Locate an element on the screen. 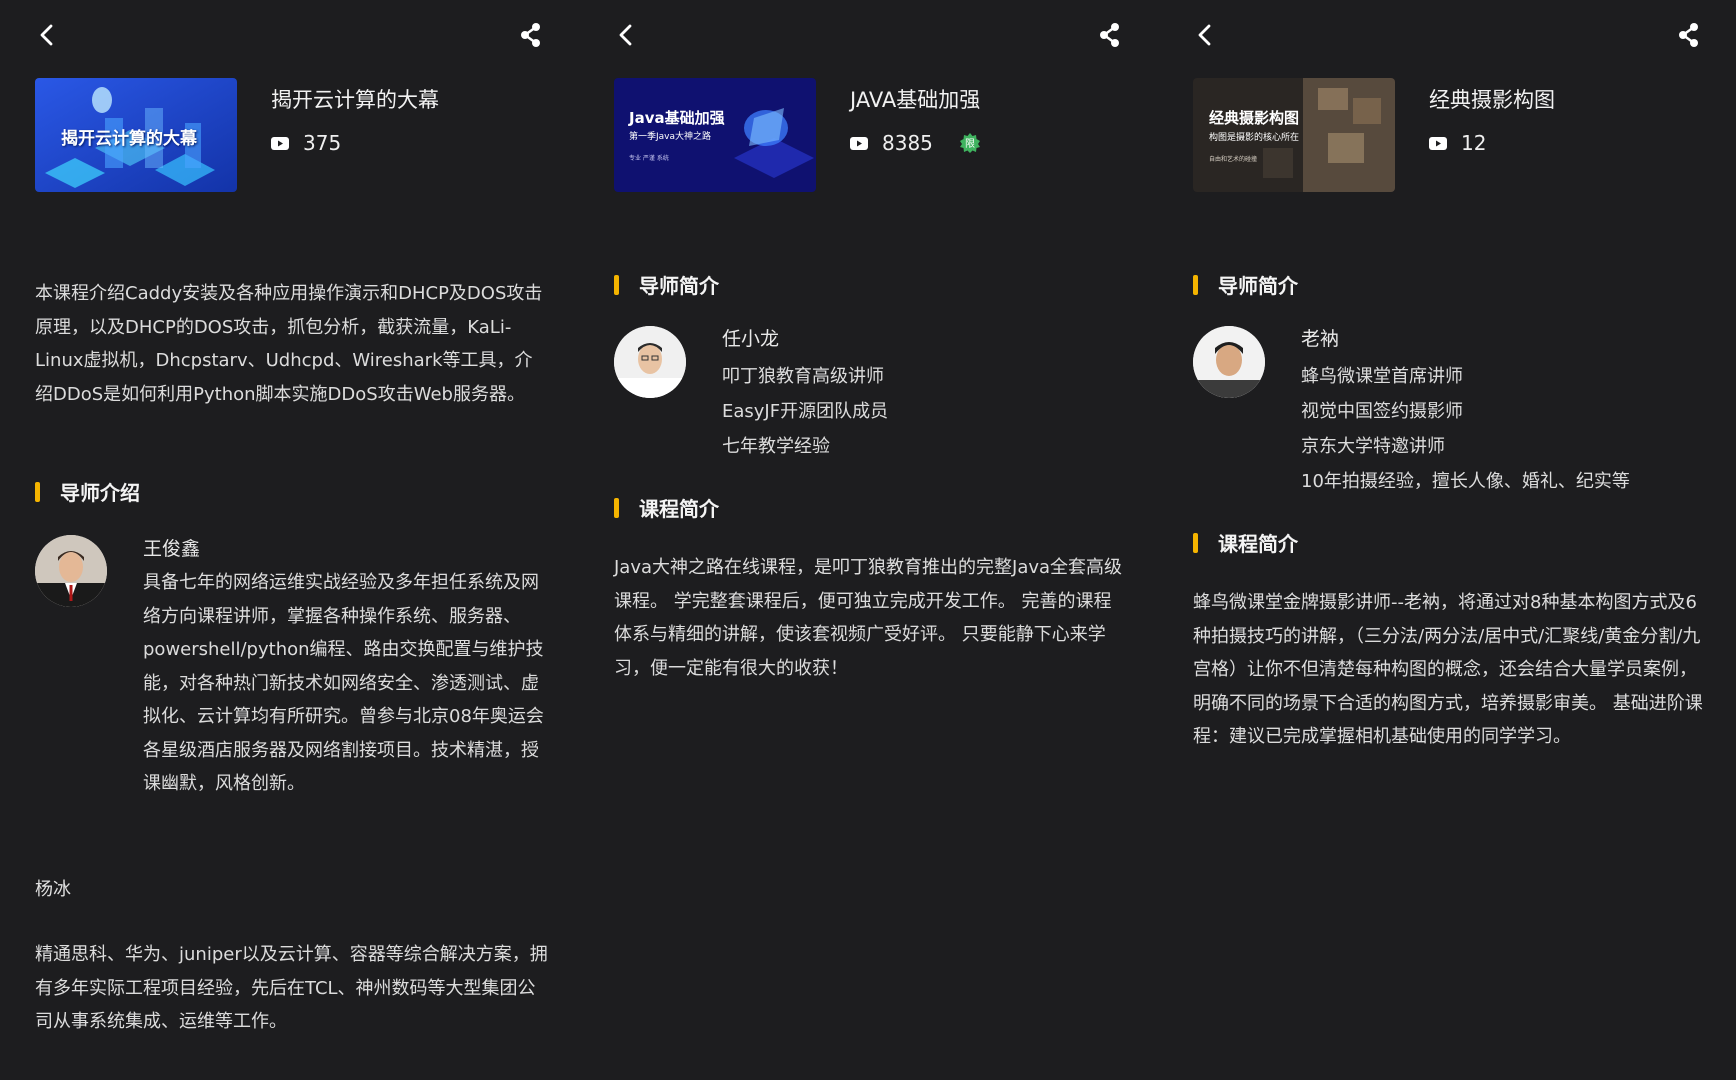  instructor-info-line: EasyJF开源团队成员 is located at coordinates (805, 411).